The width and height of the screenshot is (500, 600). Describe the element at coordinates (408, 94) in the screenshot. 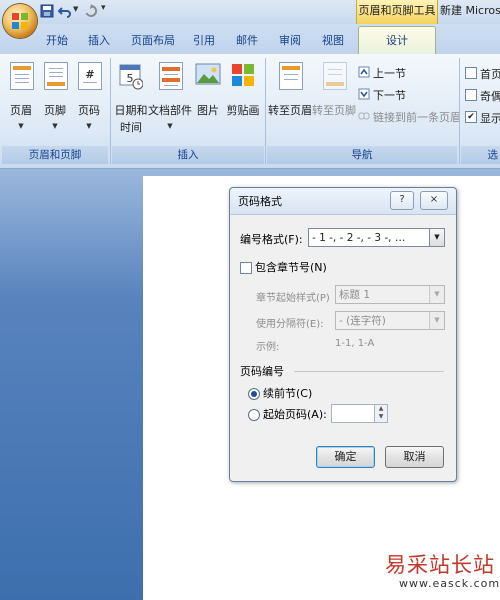

I see `next-section-button: 下一节` at that location.